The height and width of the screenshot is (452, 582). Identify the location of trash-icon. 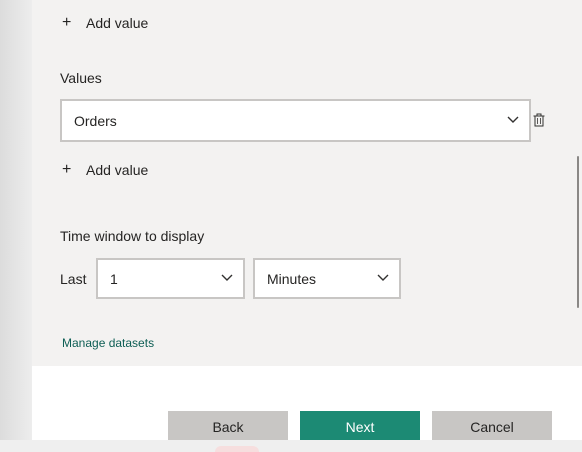
(539, 120).